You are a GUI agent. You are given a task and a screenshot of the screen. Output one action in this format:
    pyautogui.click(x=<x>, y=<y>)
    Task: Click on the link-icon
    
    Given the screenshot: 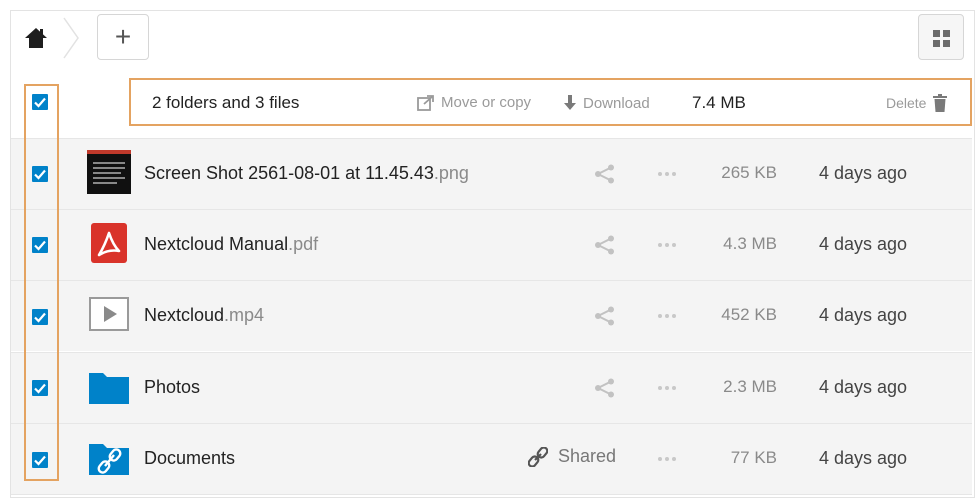 What is the action you would take?
    pyautogui.click(x=538, y=456)
    